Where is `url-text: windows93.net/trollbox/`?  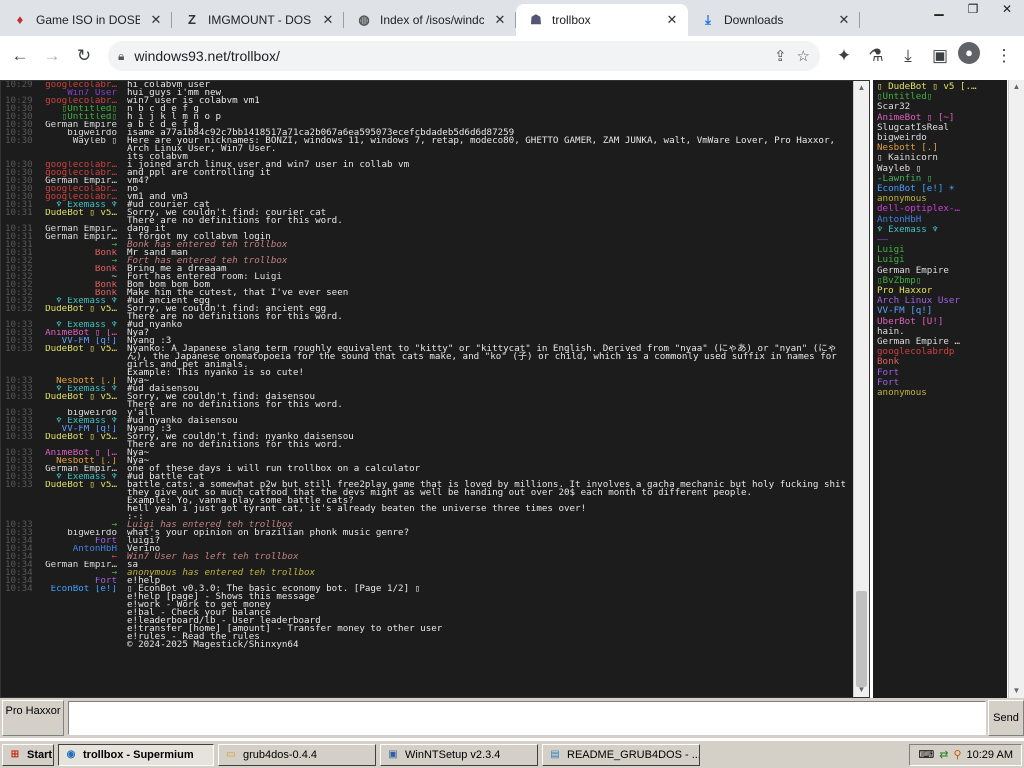 url-text: windows93.net/trollbox/ is located at coordinates (449, 56).